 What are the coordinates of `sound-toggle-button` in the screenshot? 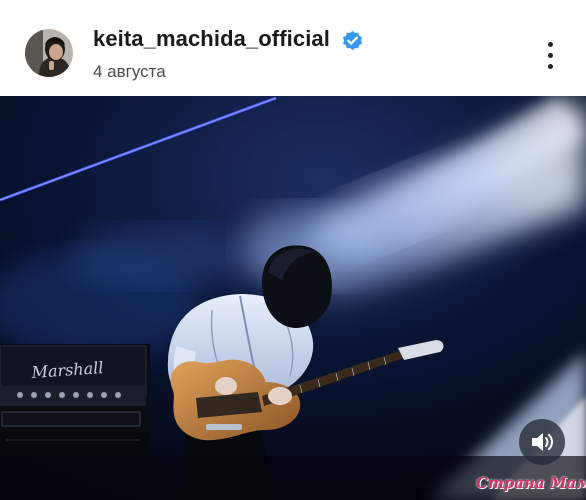 It's located at (542, 442).